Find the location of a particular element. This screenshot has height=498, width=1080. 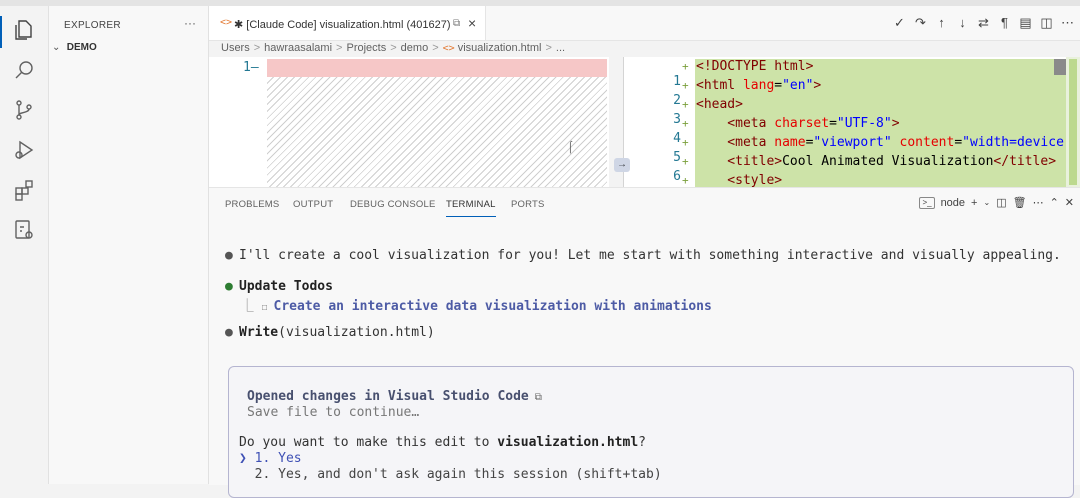

explorer-title: EXPLORER is located at coordinates (92, 25).